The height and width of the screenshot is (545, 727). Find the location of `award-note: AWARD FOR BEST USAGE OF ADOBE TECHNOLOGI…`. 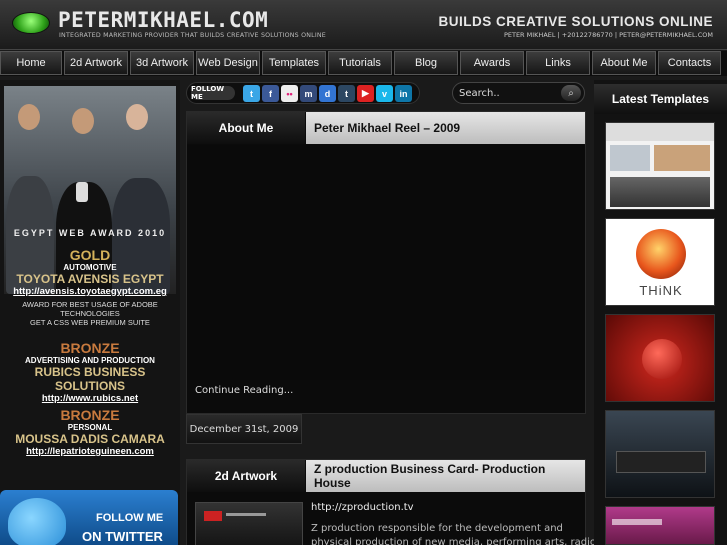

award-note: AWARD FOR BEST USAGE OF ADOBE TECHNOLOGI… is located at coordinates (90, 309).